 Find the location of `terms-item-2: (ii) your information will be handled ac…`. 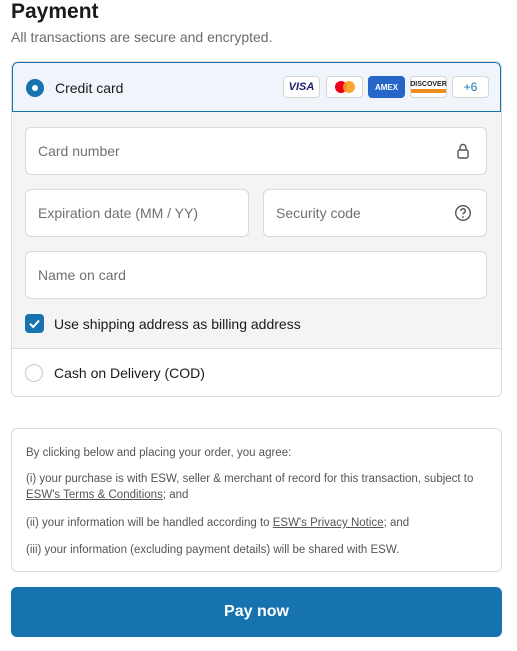

terms-item-2: (ii) your information will be handled ac… is located at coordinates (218, 523).